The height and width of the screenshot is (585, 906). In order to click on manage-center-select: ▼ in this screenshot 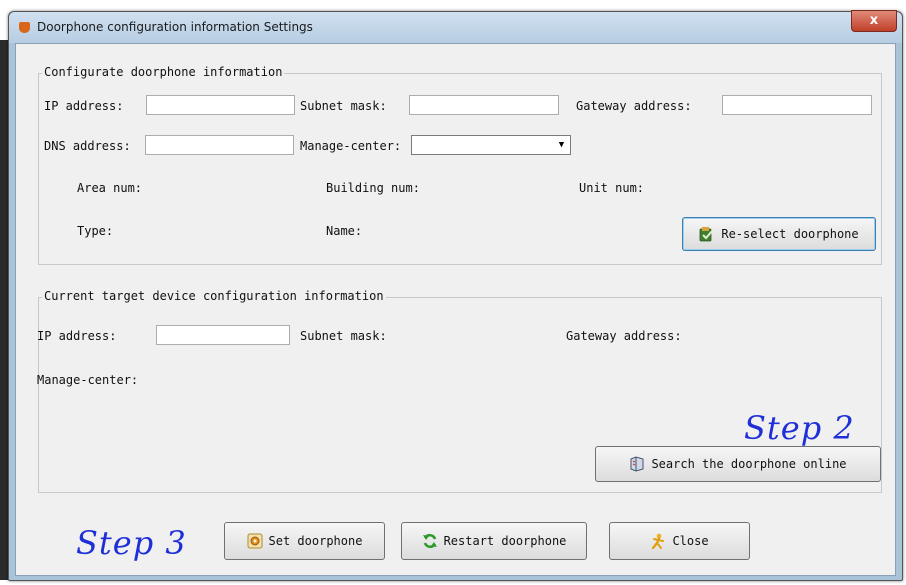, I will do `click(491, 145)`.